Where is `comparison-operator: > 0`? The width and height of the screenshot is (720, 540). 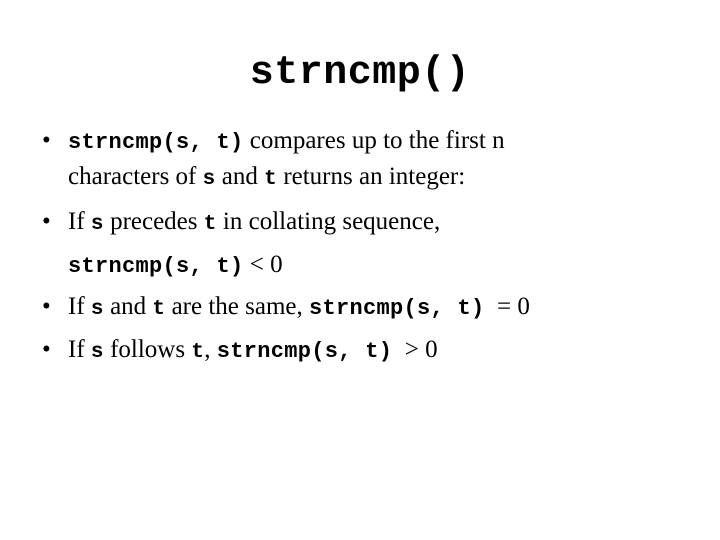
comparison-operator: > 0 is located at coordinates (415, 349).